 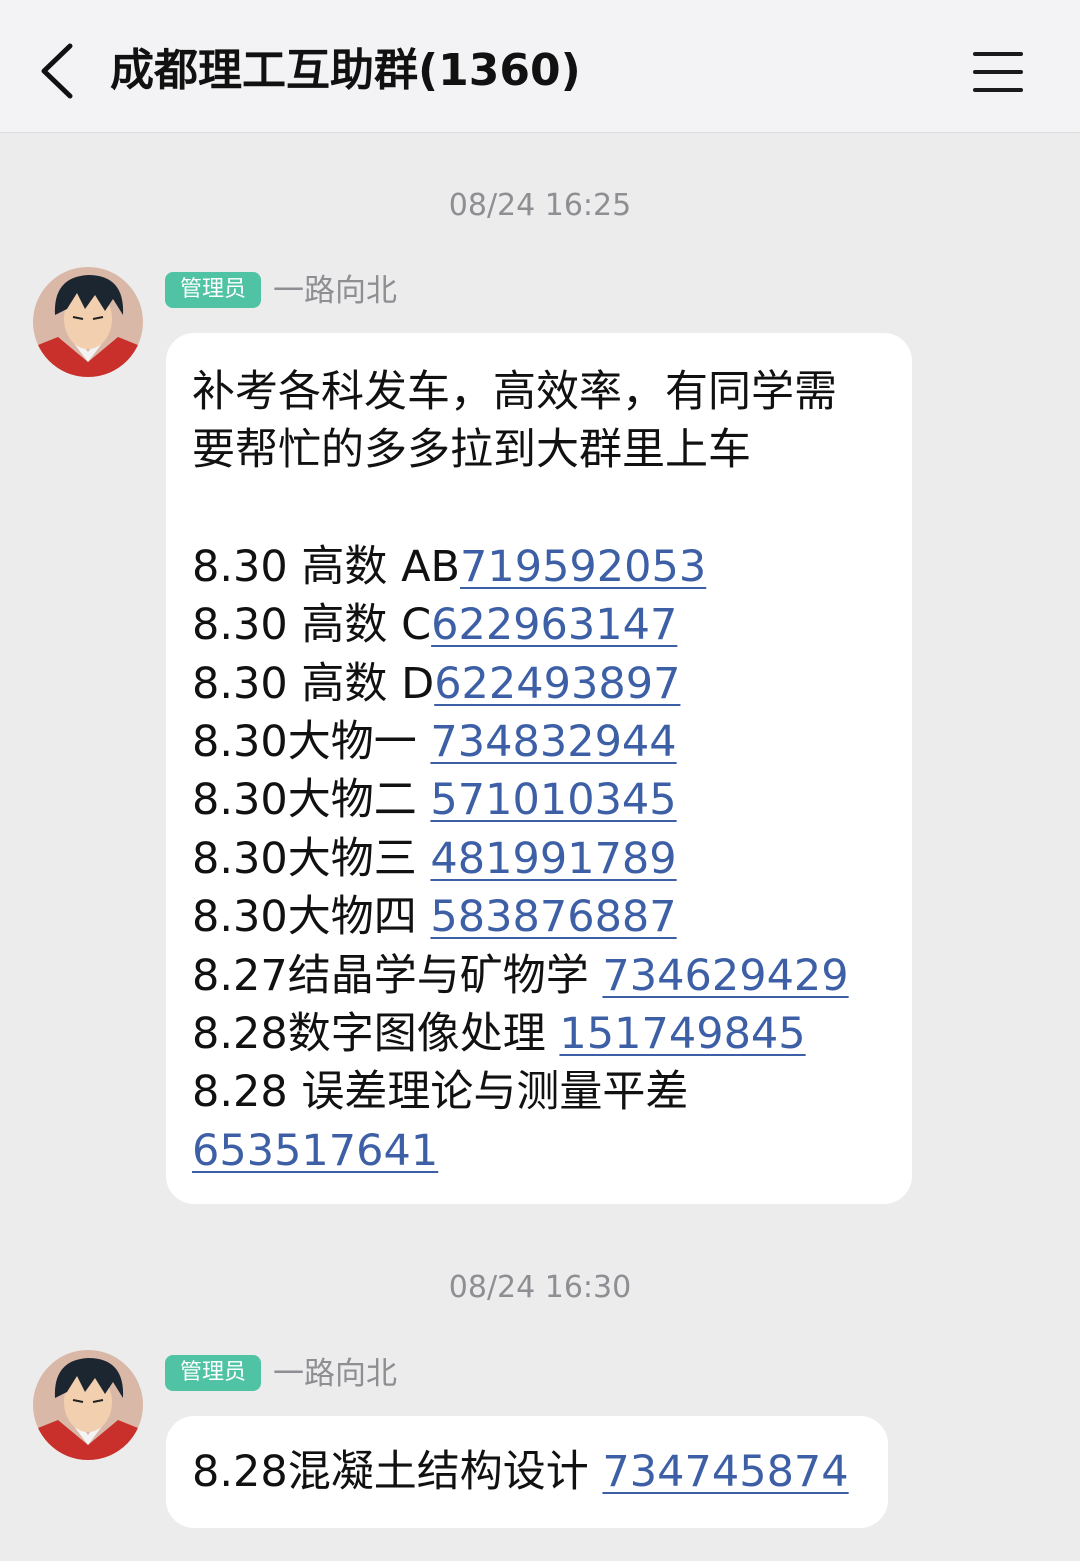 I want to click on list-item-label: 8.28 误差理论与测量平差, so click(x=440, y=1092).